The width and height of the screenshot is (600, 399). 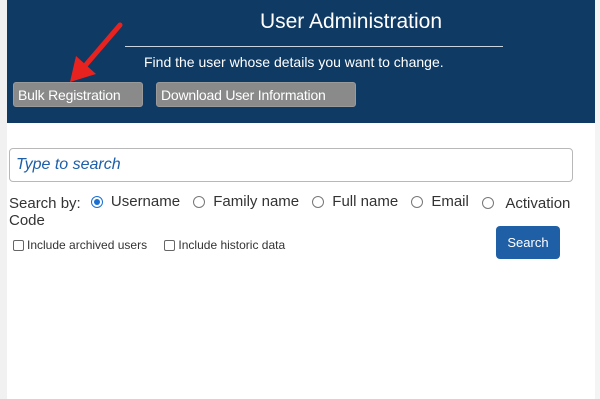 I want to click on radio-label-family-name: Family name, so click(x=256, y=201).